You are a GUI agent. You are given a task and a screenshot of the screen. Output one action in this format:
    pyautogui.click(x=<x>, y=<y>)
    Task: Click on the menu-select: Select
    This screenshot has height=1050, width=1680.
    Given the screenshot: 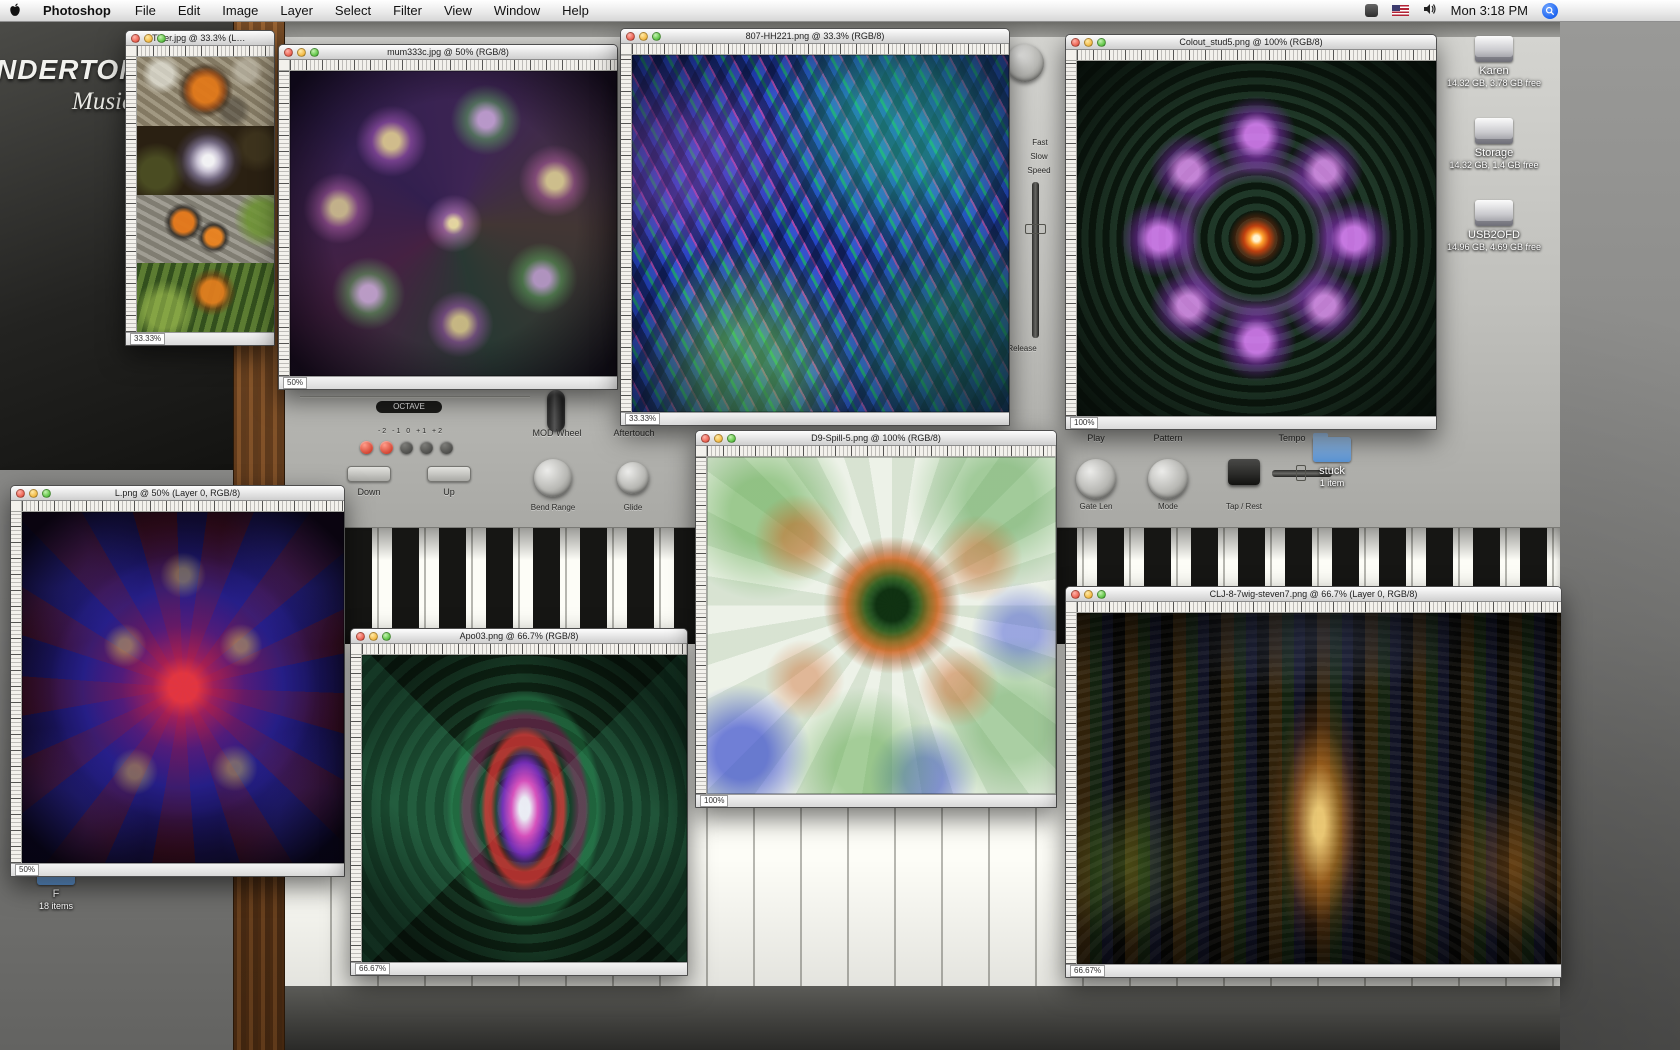 What is the action you would take?
    pyautogui.click(x=353, y=11)
    